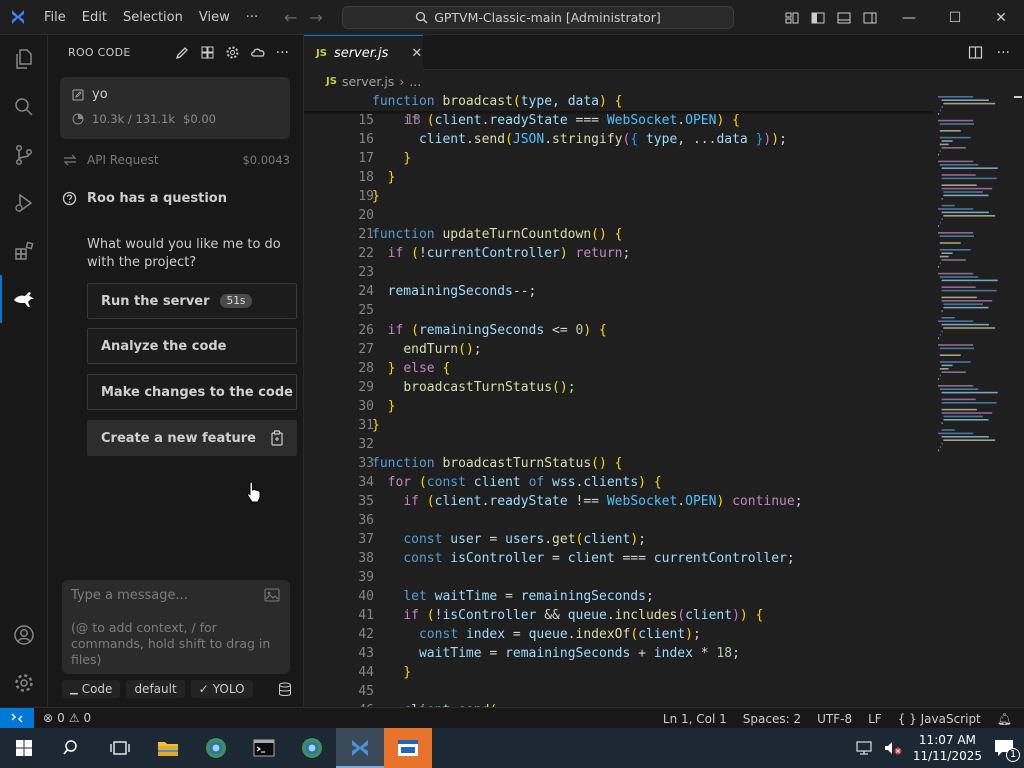 This screenshot has width=1024, height=768. What do you see at coordinates (155, 689) in the screenshot?
I see `config-selector: default` at bounding box center [155, 689].